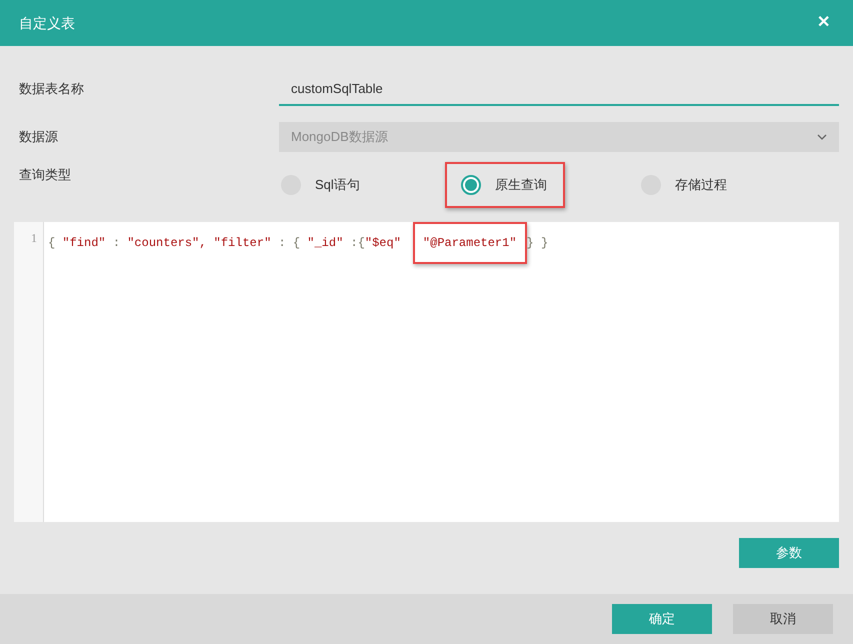 The image size is (853, 644). I want to click on radio-option: 原生查询, so click(505, 185).